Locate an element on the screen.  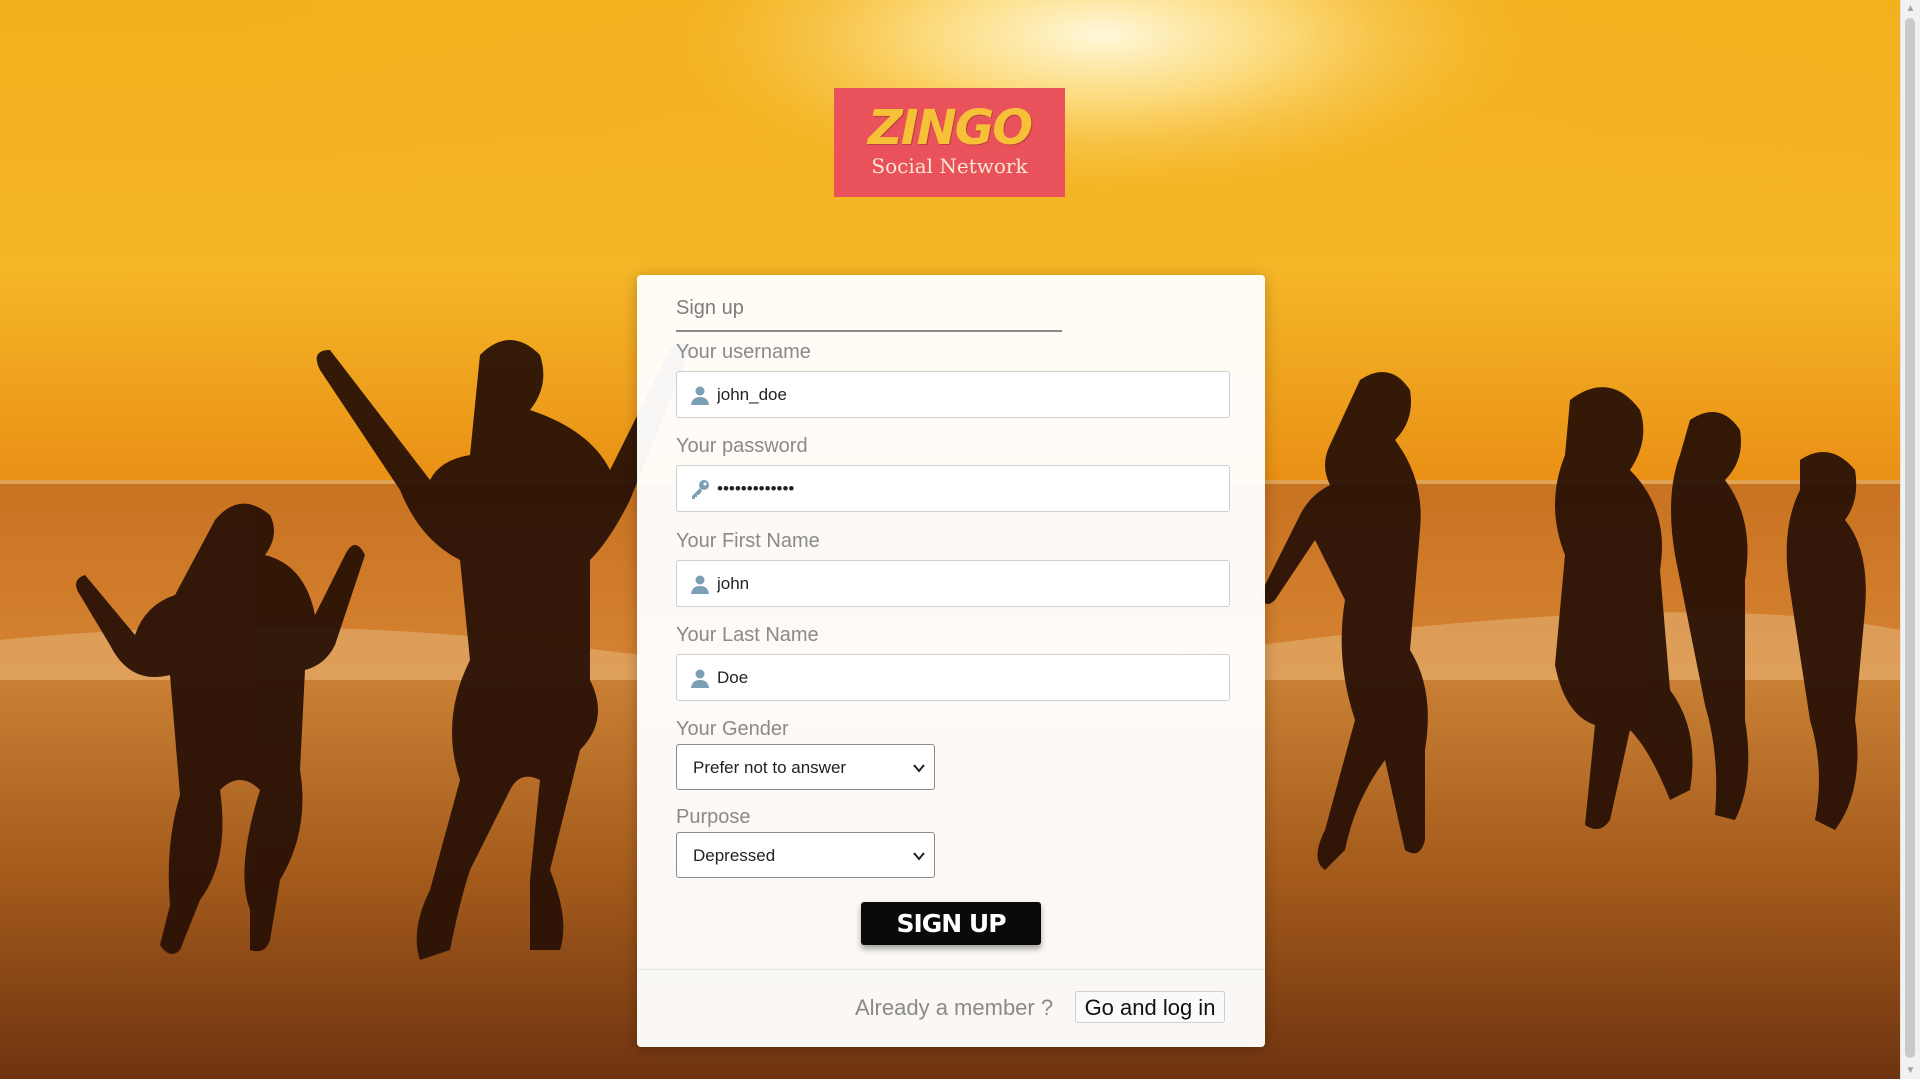
password-input is located at coordinates (967, 488).